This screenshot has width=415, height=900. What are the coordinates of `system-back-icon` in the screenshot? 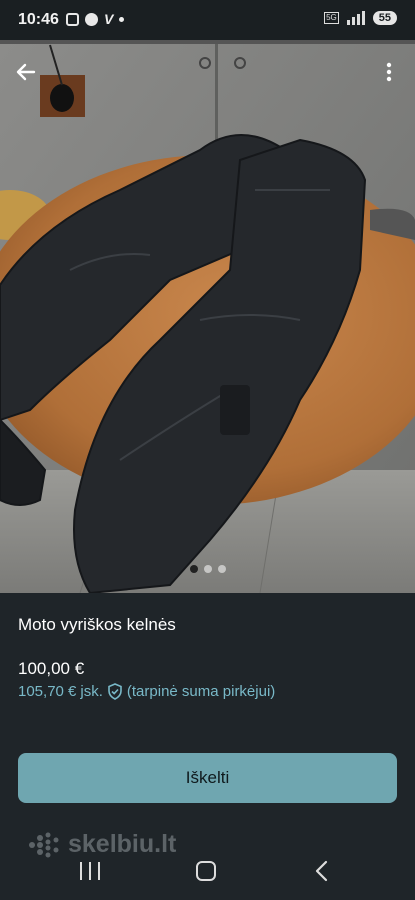 It's located at (322, 871).